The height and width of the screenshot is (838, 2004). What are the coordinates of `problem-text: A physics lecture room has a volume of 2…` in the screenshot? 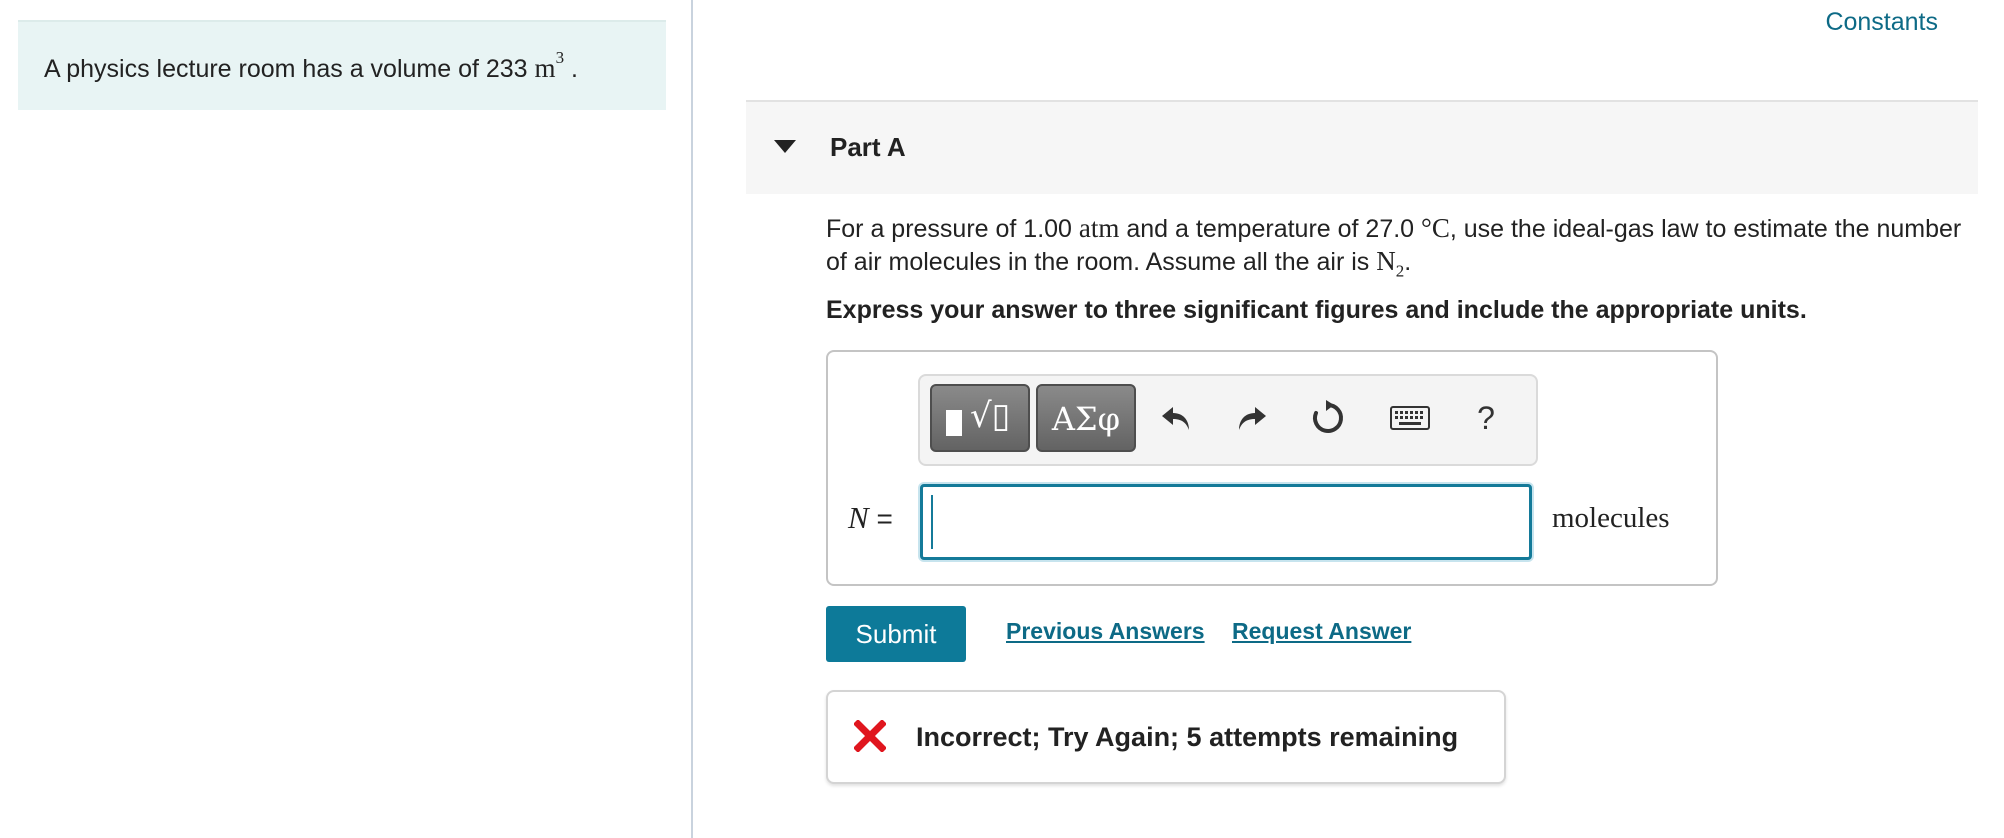 It's located at (286, 69).